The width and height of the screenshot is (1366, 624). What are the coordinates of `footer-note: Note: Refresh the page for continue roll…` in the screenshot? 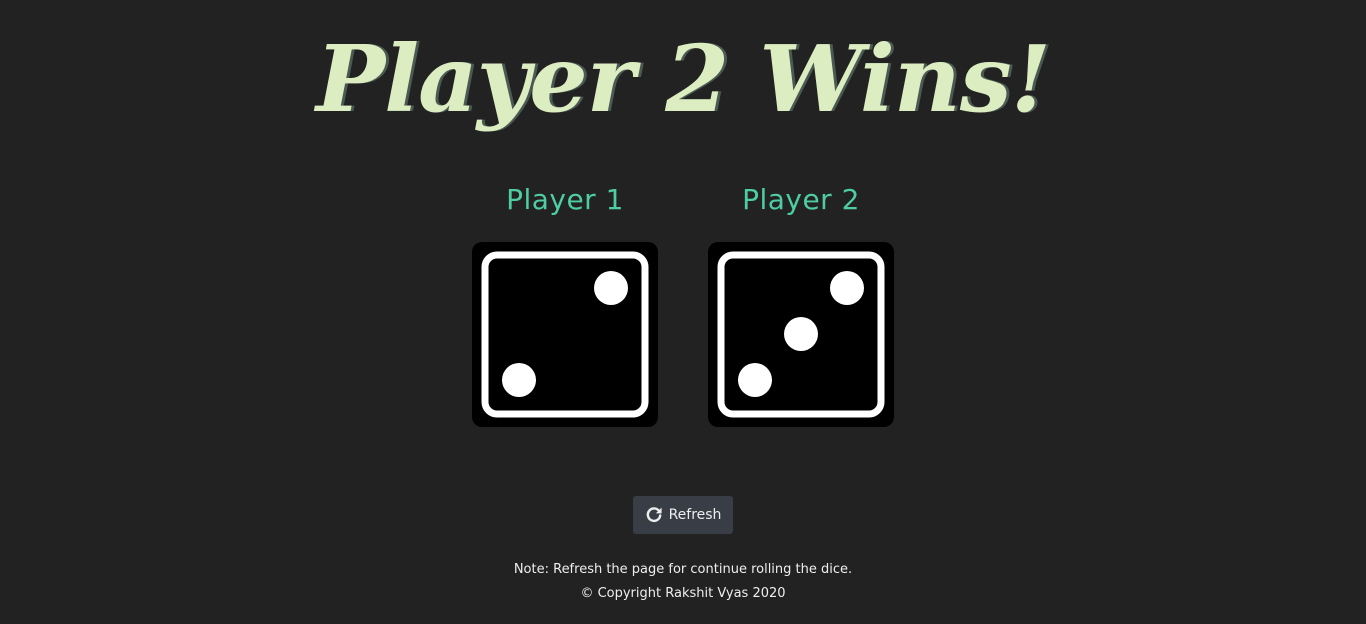 It's located at (683, 569).